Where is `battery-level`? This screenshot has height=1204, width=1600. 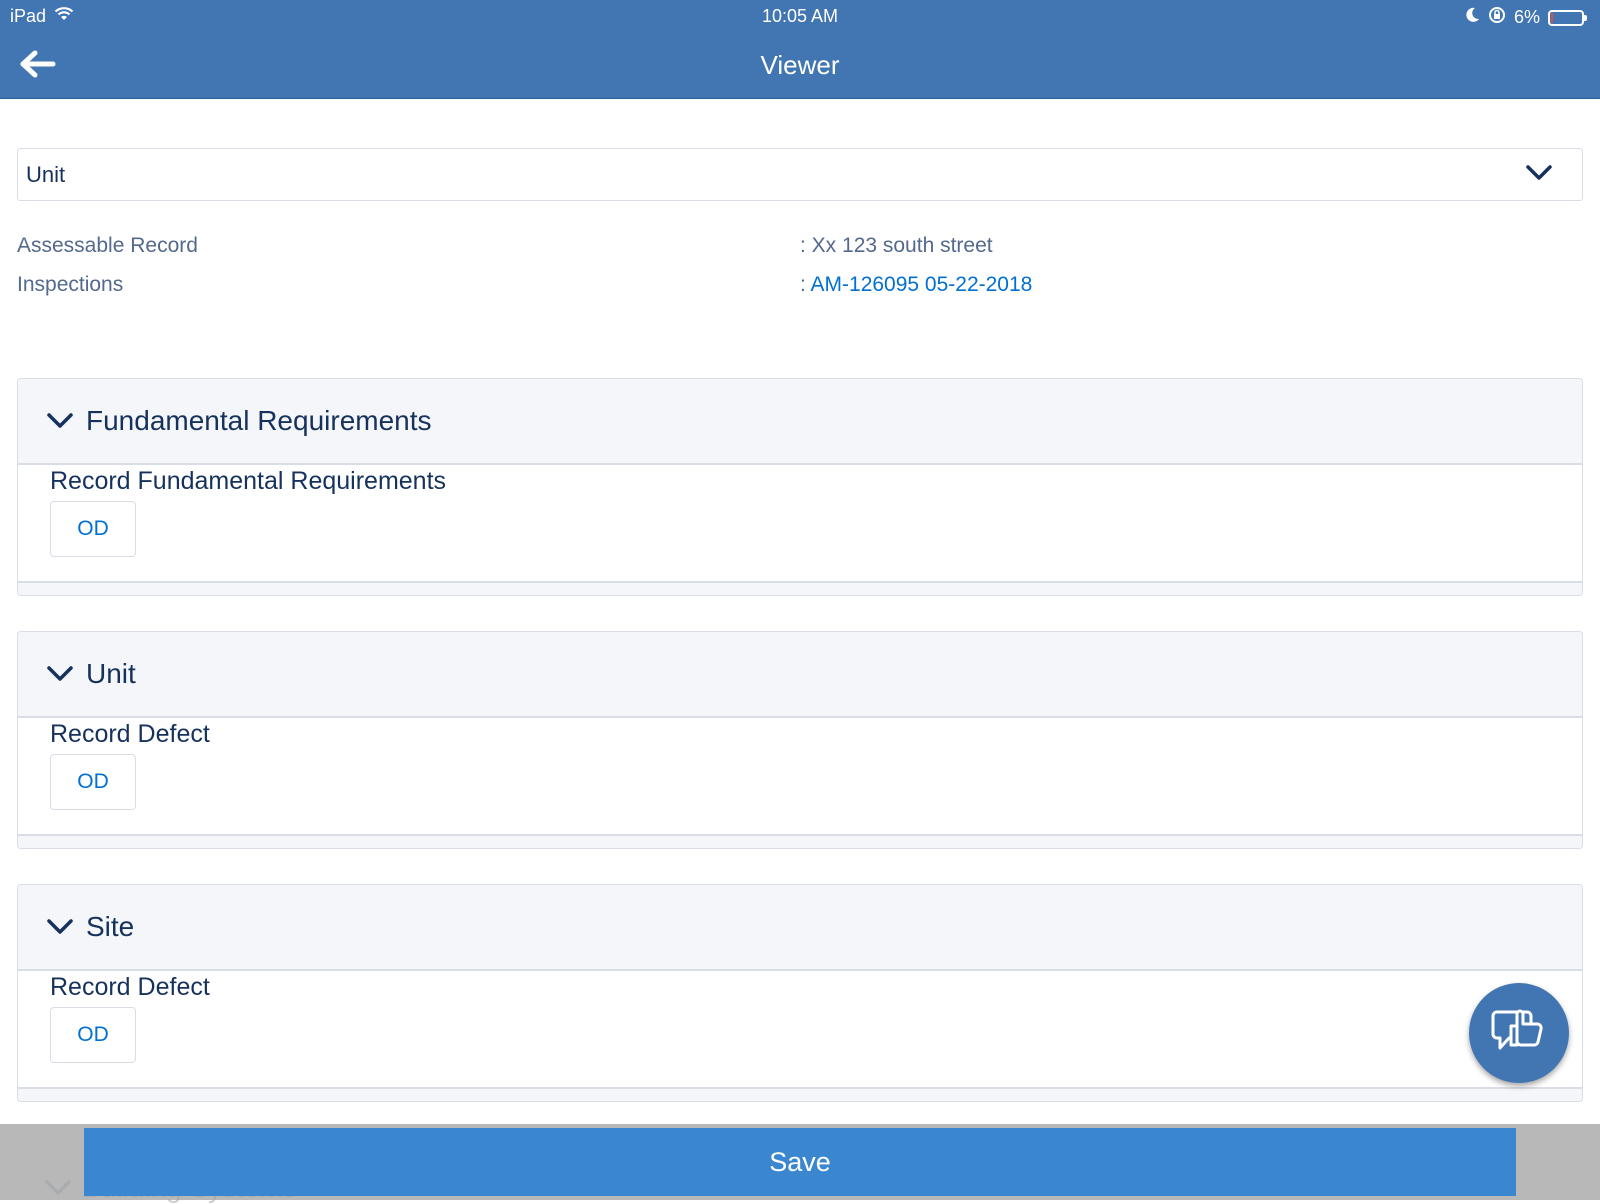
battery-level is located at coordinates (1552, 17).